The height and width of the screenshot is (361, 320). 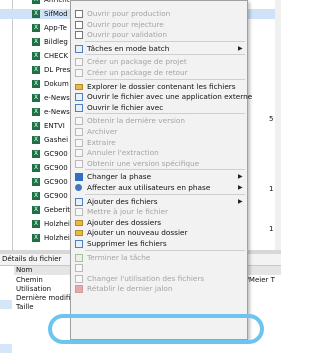 I want to click on menu-item-label: Supprimer les fichiers, so click(x=127, y=243).